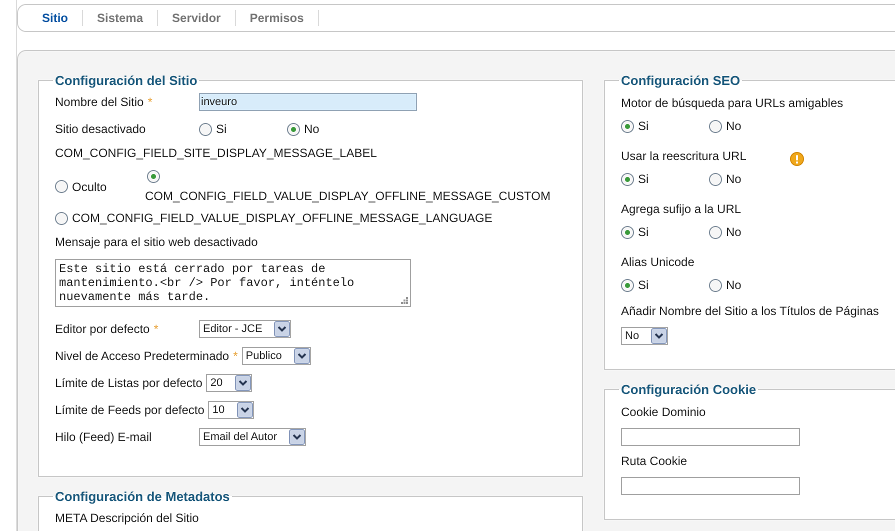  What do you see at coordinates (404, 300) in the screenshot?
I see `resize-grip-icon` at bounding box center [404, 300].